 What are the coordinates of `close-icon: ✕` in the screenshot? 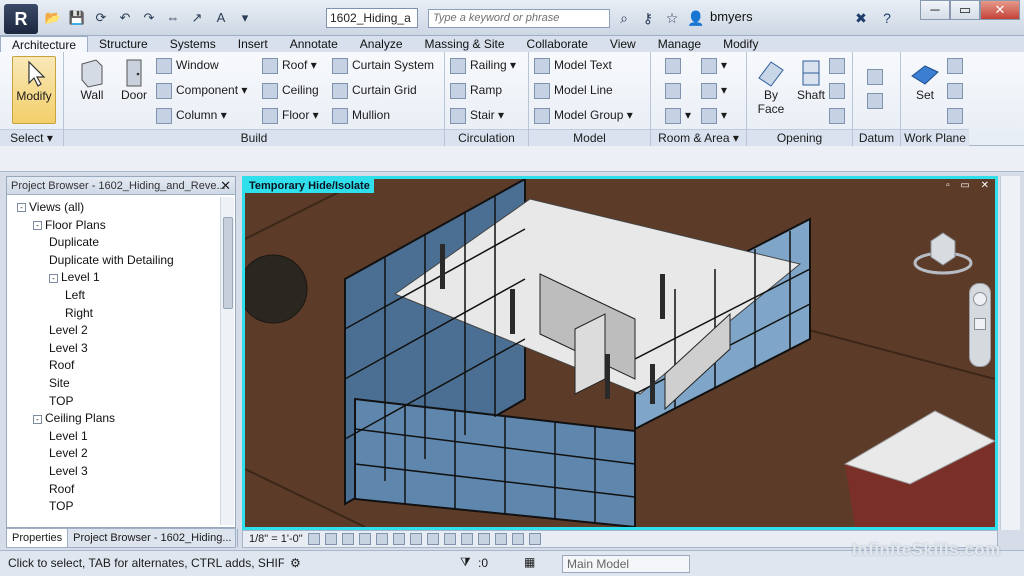 It's located at (225, 186).